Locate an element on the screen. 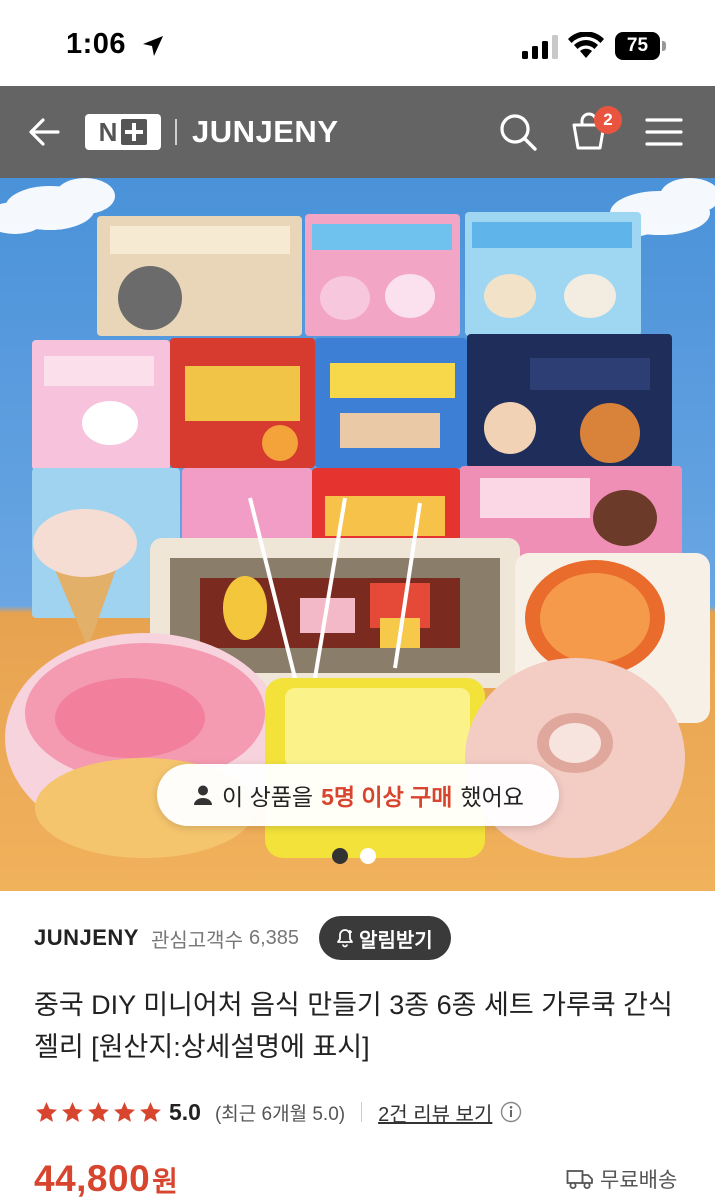 The width and height of the screenshot is (715, 1200). battery-tip is located at coordinates (664, 46).